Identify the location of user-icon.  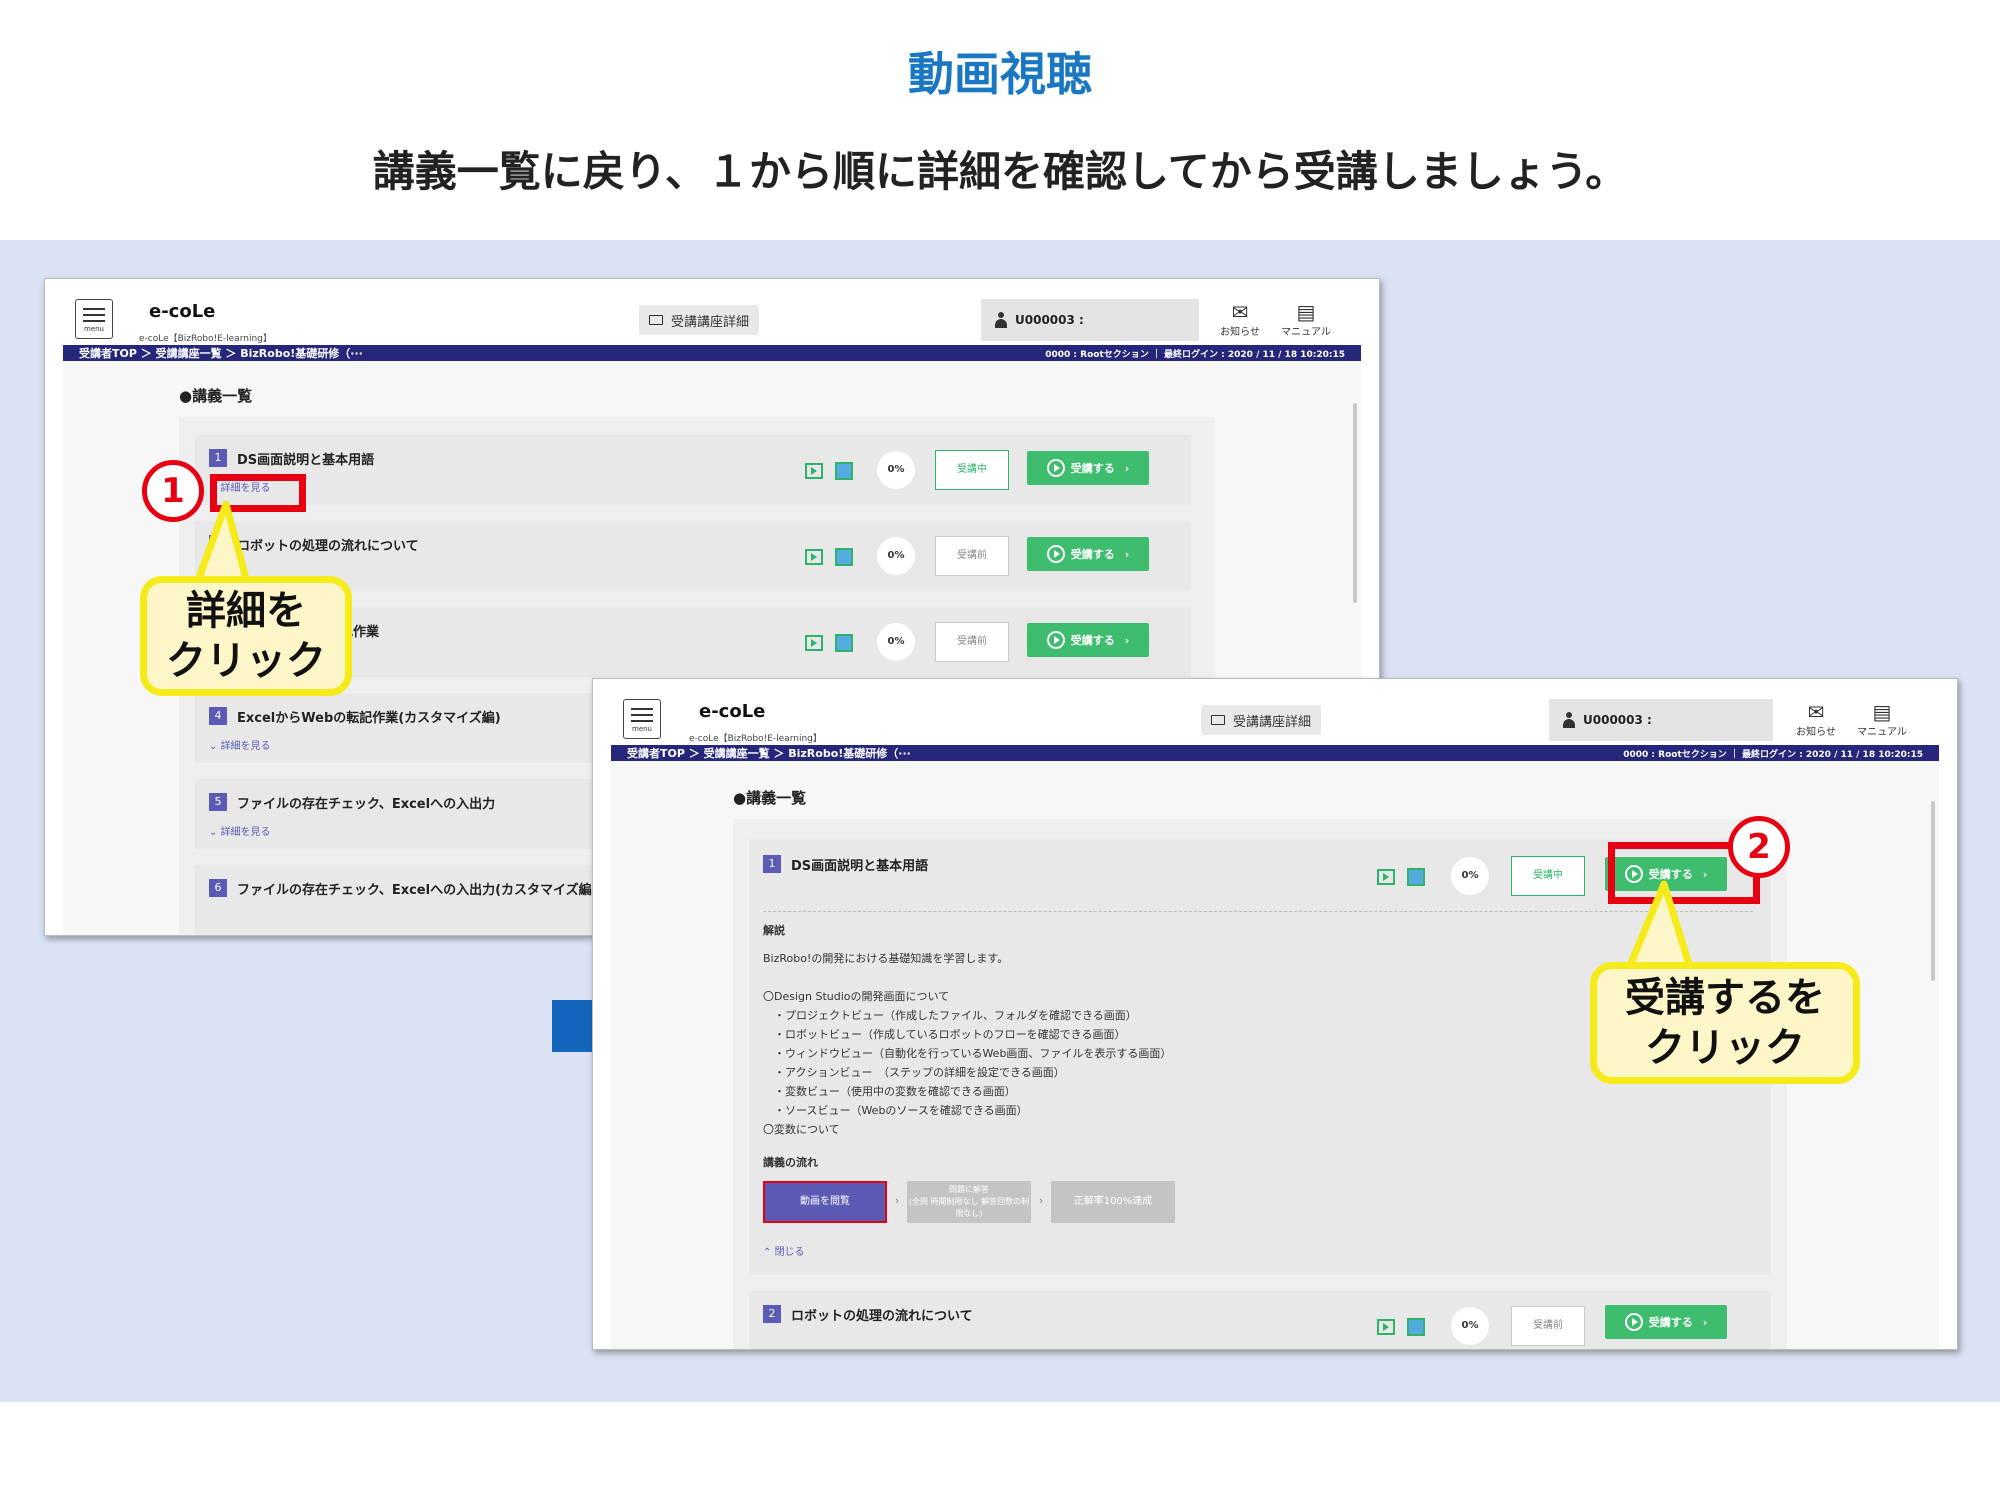
(1001, 320).